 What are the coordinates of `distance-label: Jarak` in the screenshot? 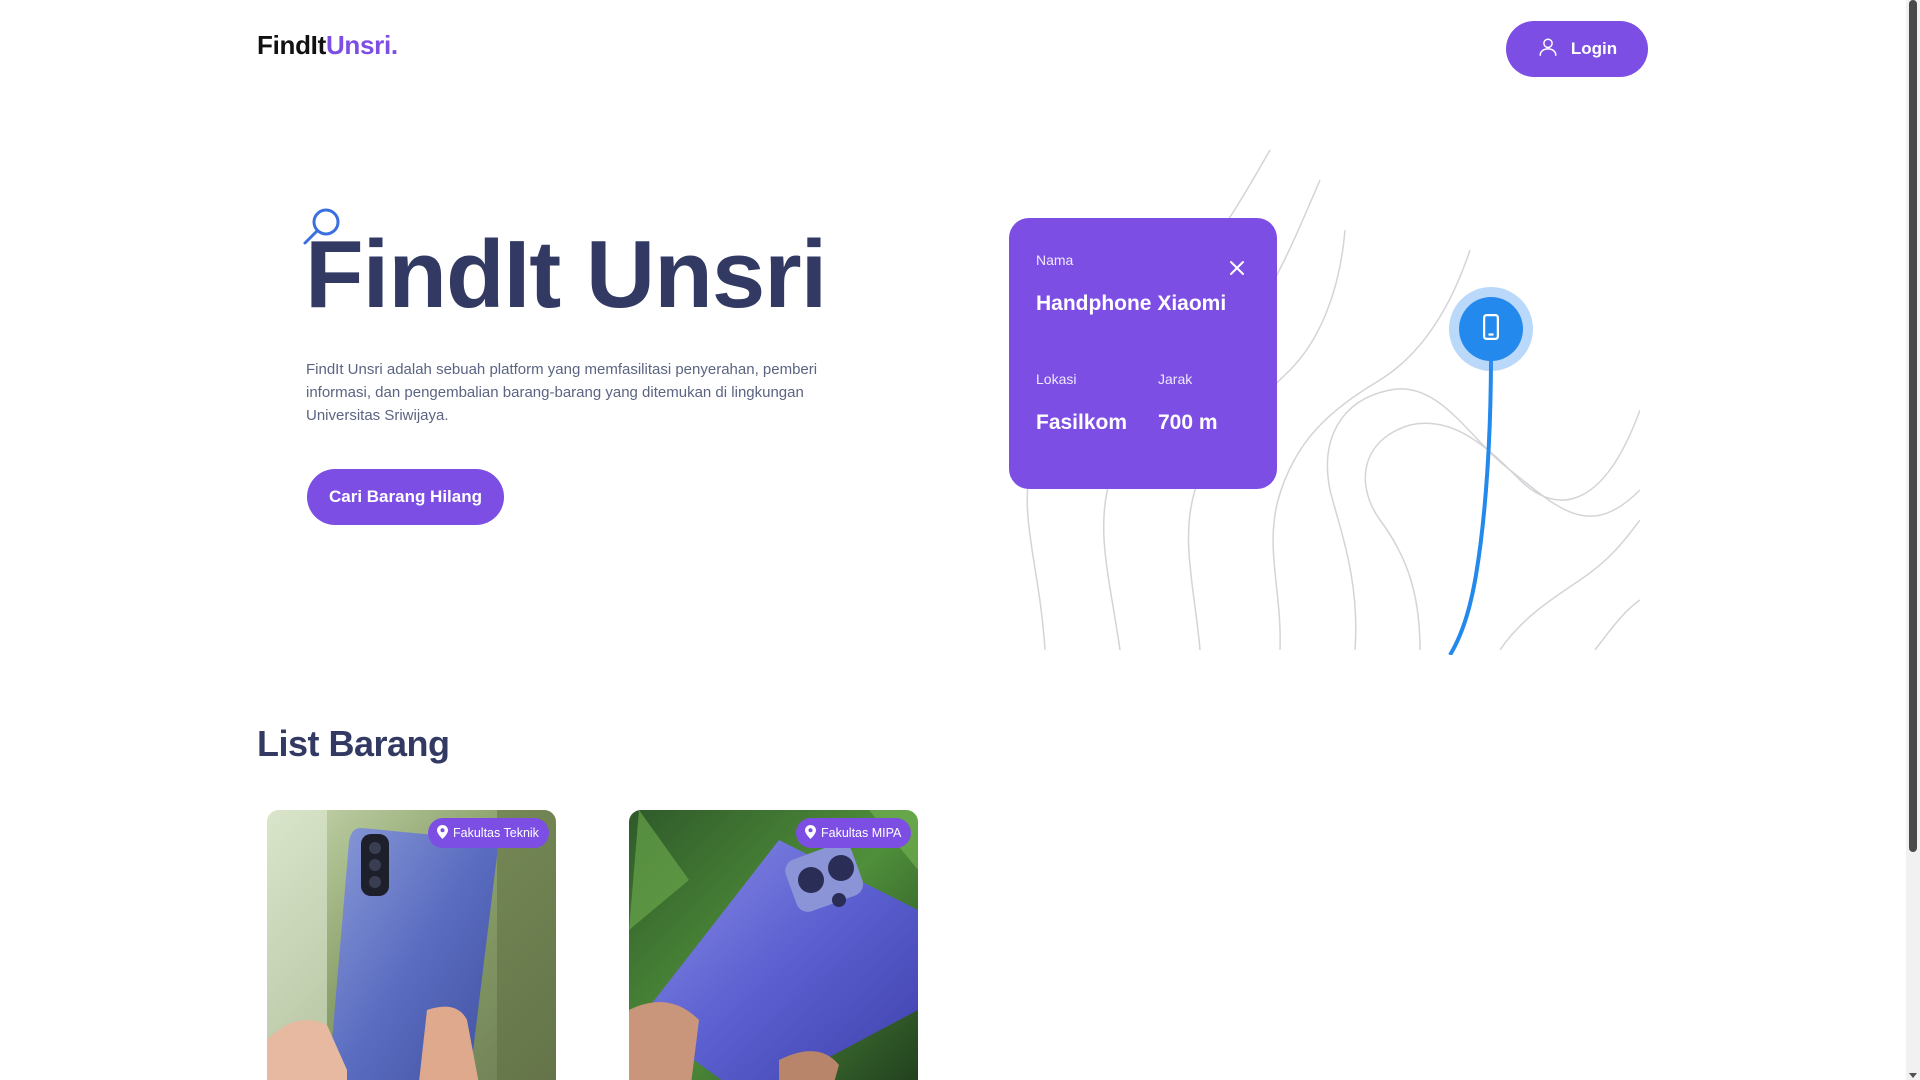 It's located at (1175, 379).